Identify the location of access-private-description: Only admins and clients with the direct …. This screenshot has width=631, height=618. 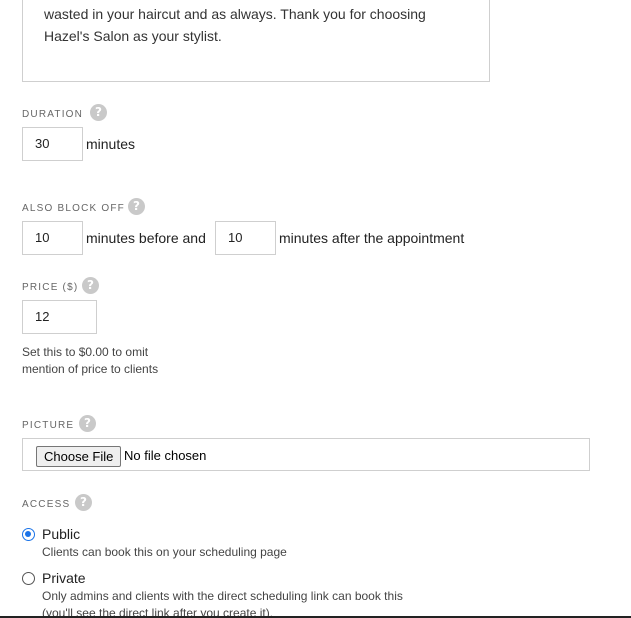
(222, 596).